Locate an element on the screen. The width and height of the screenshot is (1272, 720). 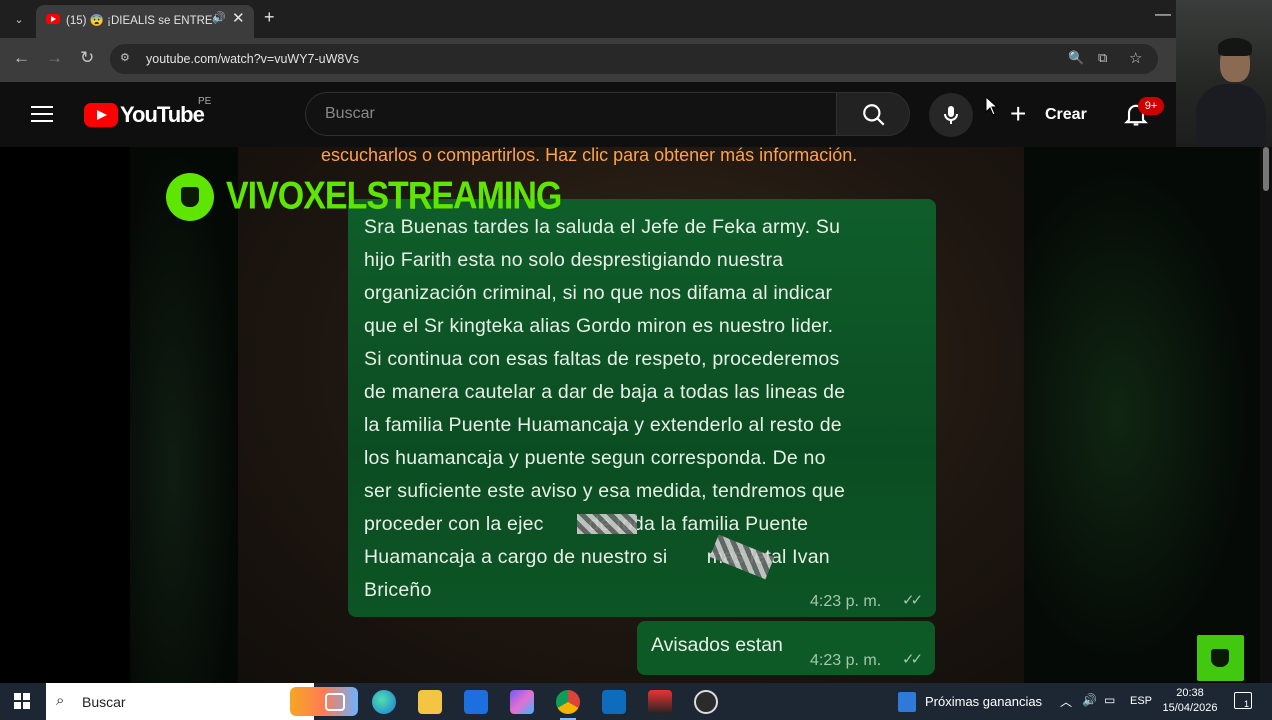
streamer-body is located at coordinates (1231, 115).